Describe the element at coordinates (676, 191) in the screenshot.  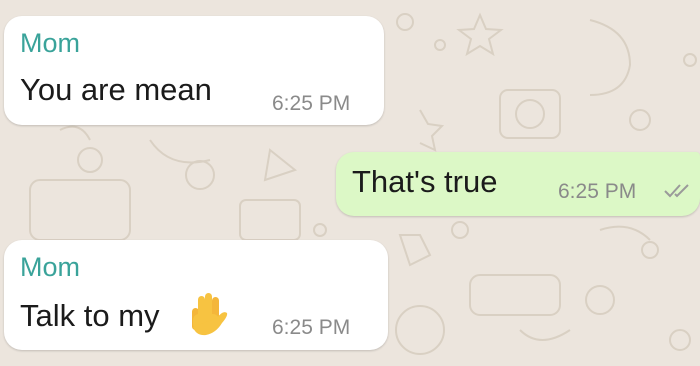
I see `double-check-icon` at that location.